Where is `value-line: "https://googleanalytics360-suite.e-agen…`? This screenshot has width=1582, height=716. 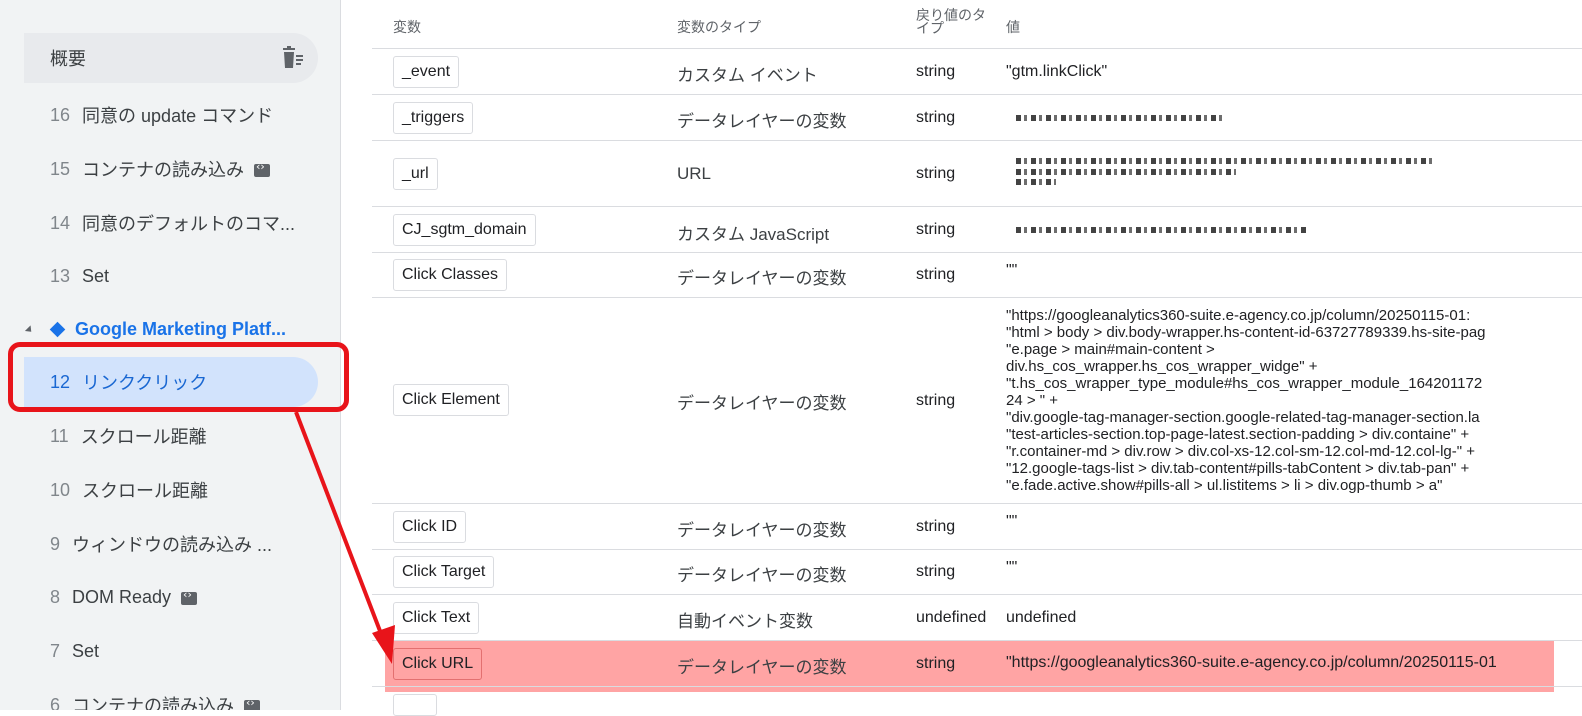
value-line: "https://googleanalytics360-suite.e-agen… is located at coordinates (1238, 315).